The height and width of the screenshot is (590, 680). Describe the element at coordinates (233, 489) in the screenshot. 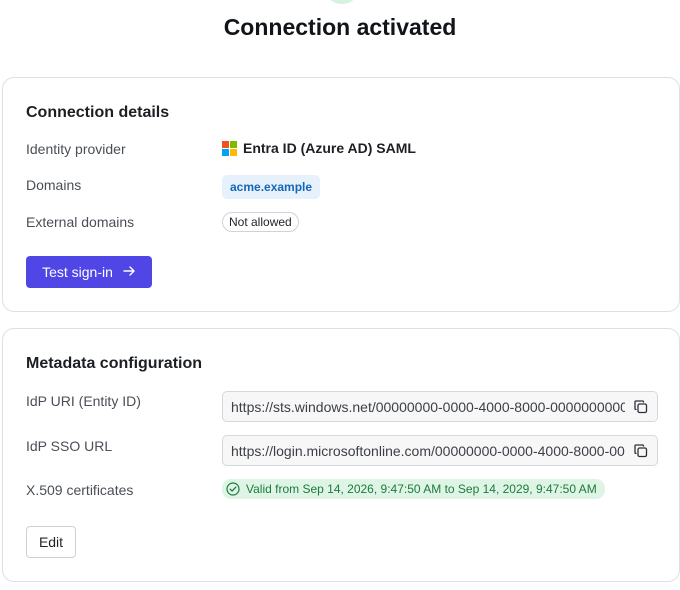

I see `check-circle-icon` at that location.